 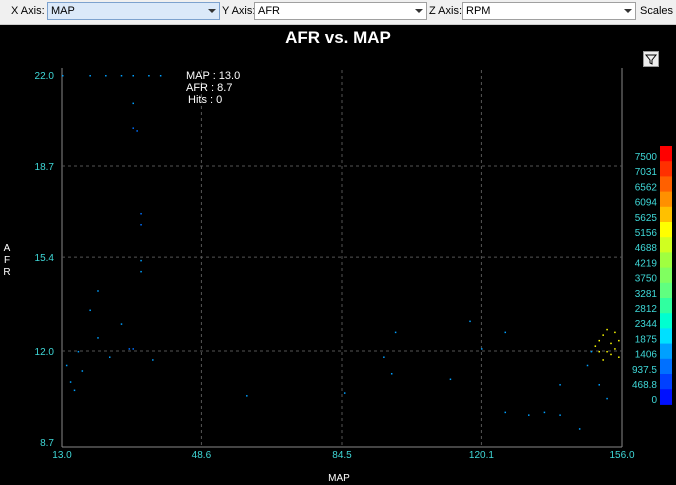 I want to click on colorbar-tick-label: 3281, so click(x=646, y=294).